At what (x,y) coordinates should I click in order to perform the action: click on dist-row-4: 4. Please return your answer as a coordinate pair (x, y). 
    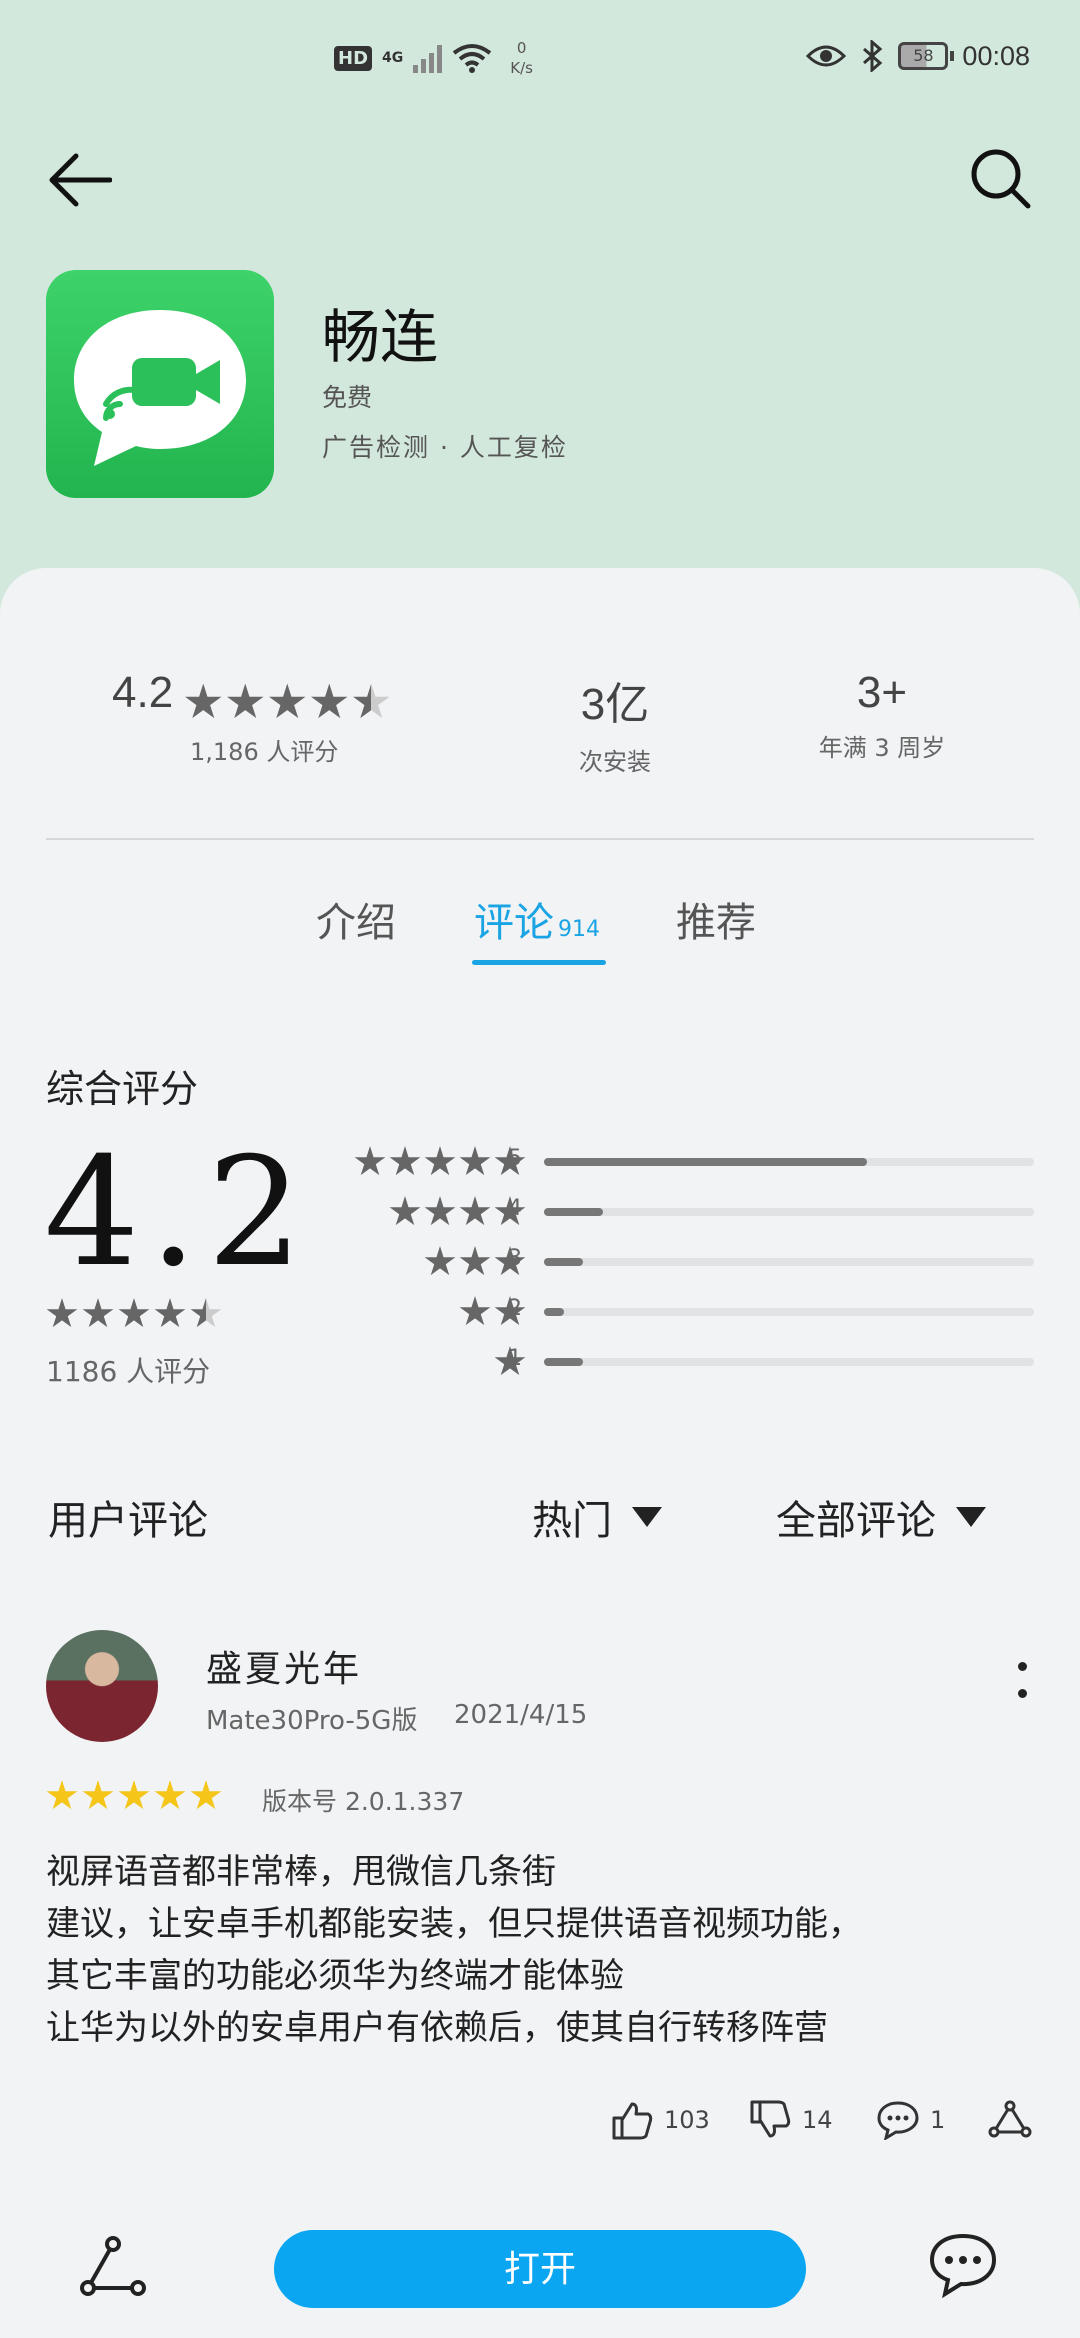
    Looking at the image, I should click on (677, 1212).